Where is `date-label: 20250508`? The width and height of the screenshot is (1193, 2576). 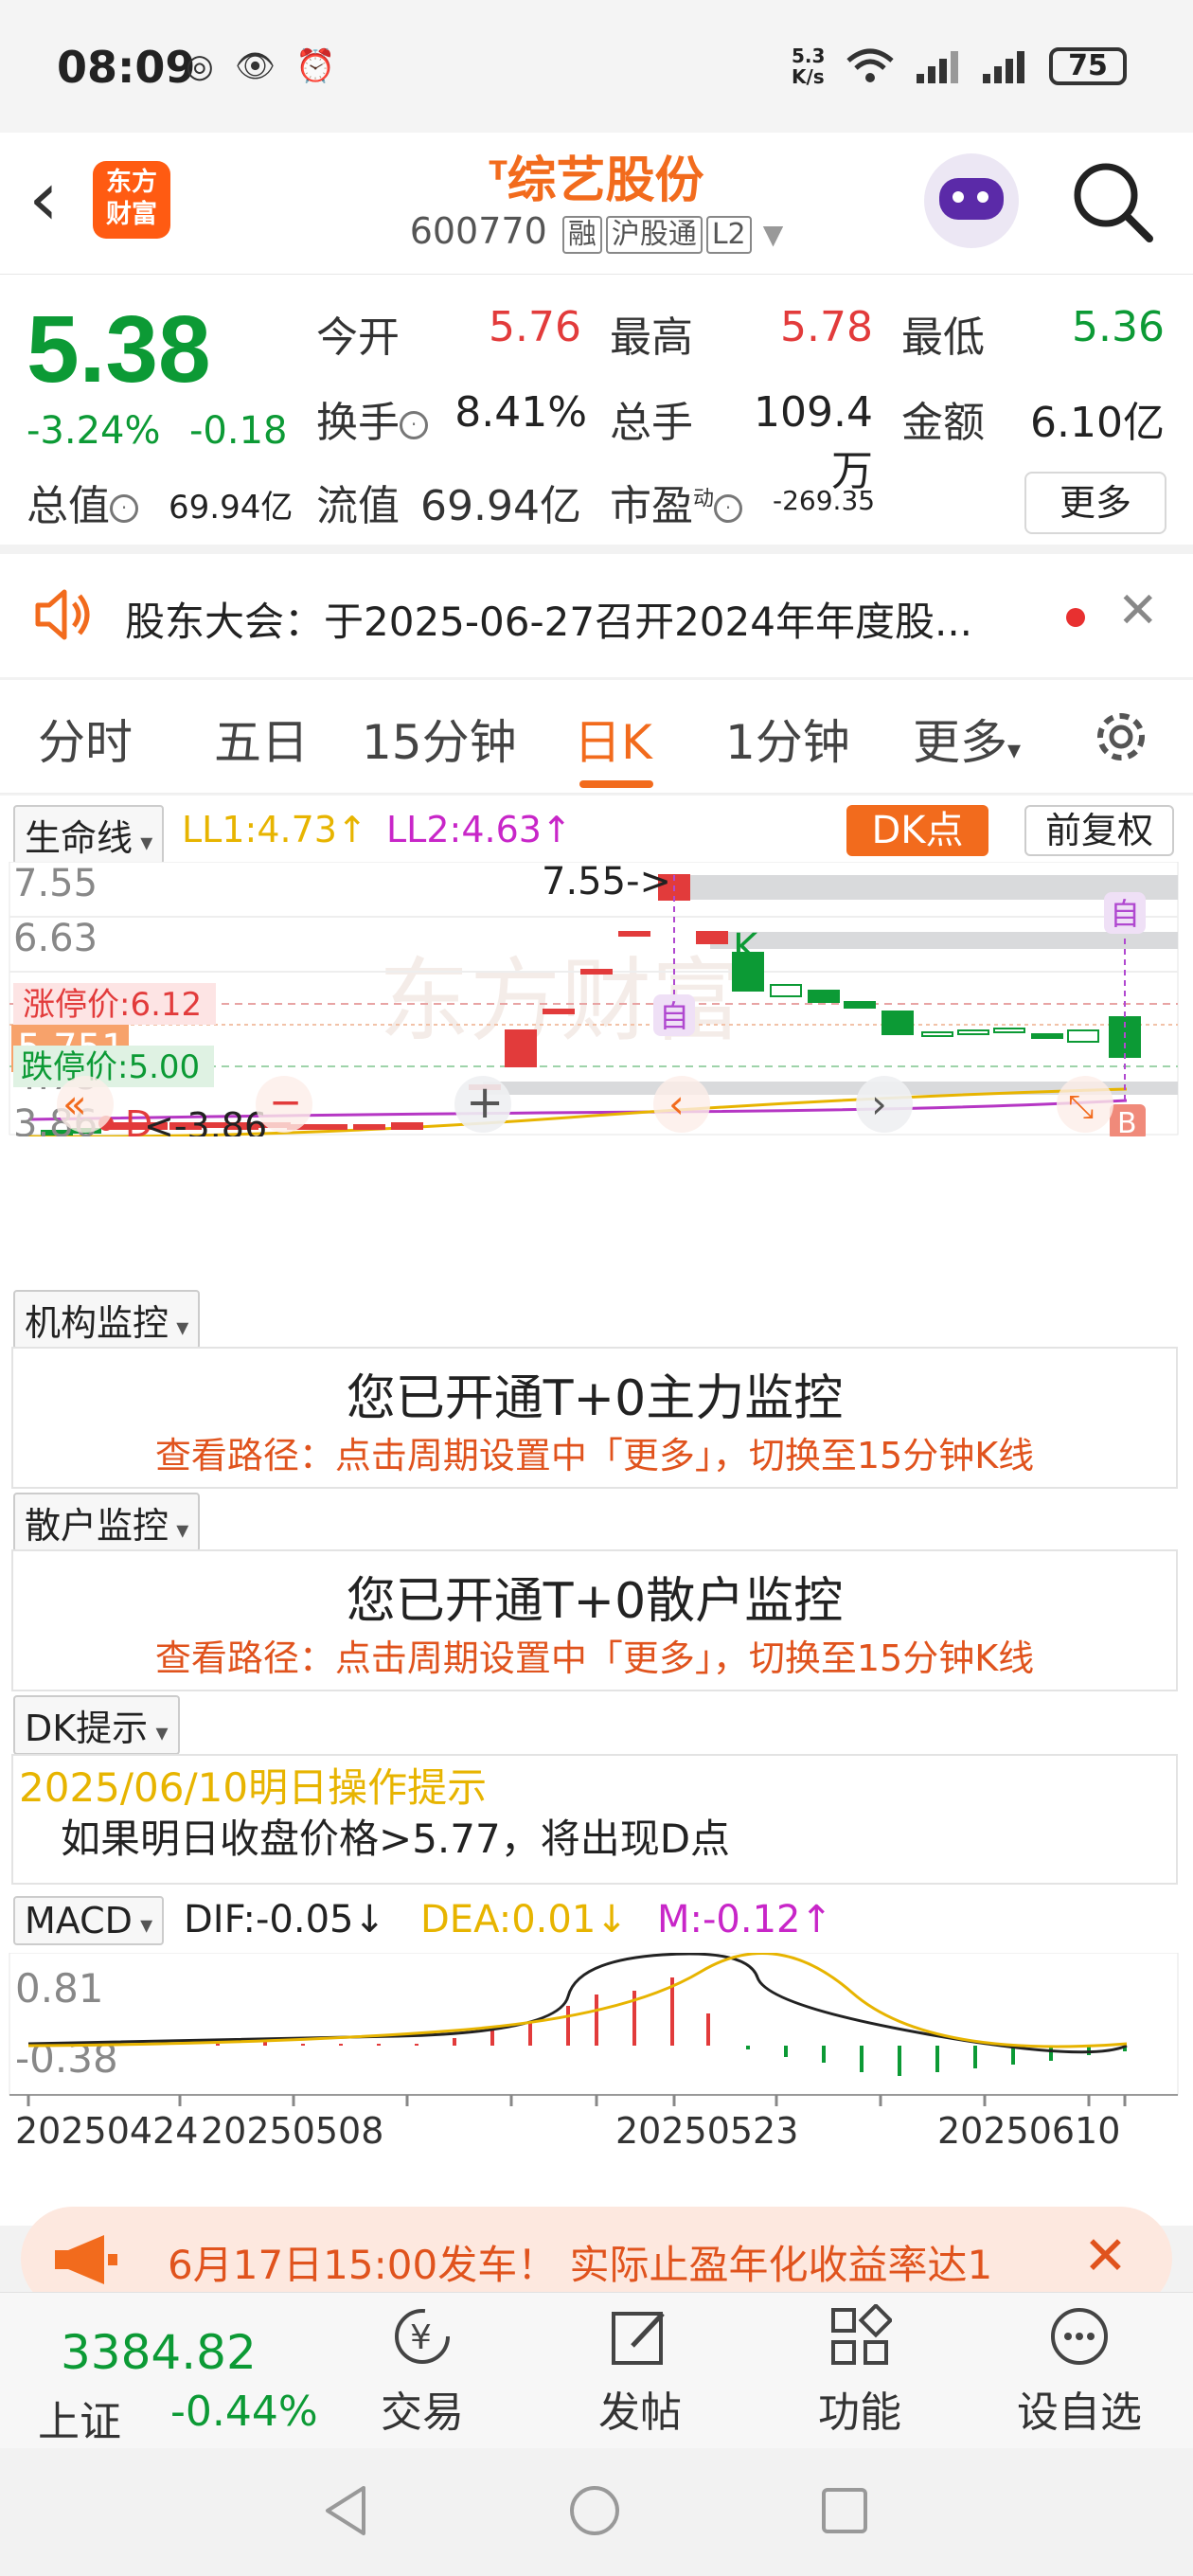 date-label: 20250508 is located at coordinates (292, 2131).